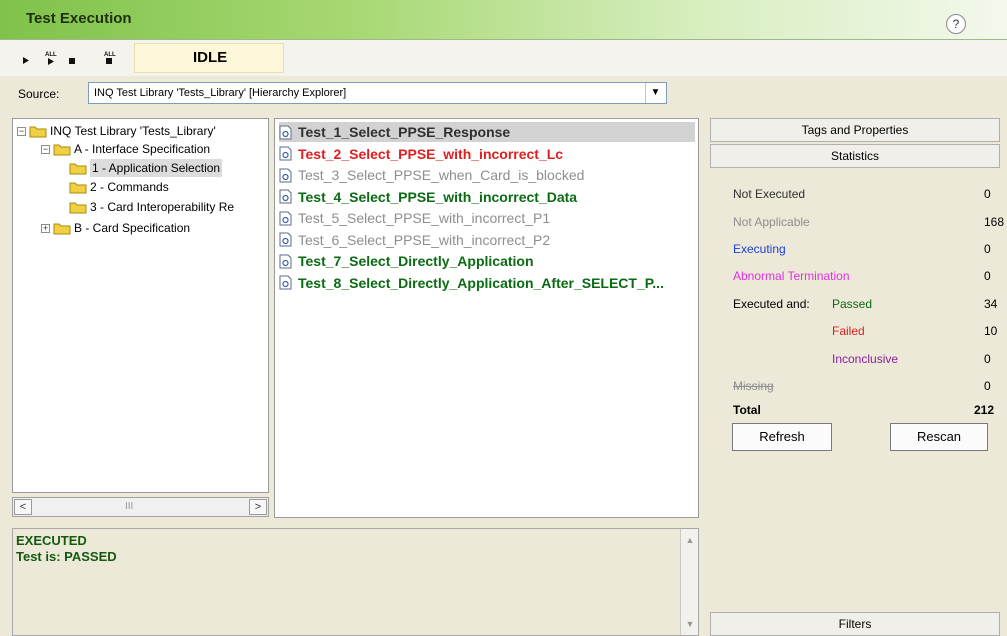  Describe the element at coordinates (142, 149) in the screenshot. I see `tree-item-label: A - Interface Specification` at that location.